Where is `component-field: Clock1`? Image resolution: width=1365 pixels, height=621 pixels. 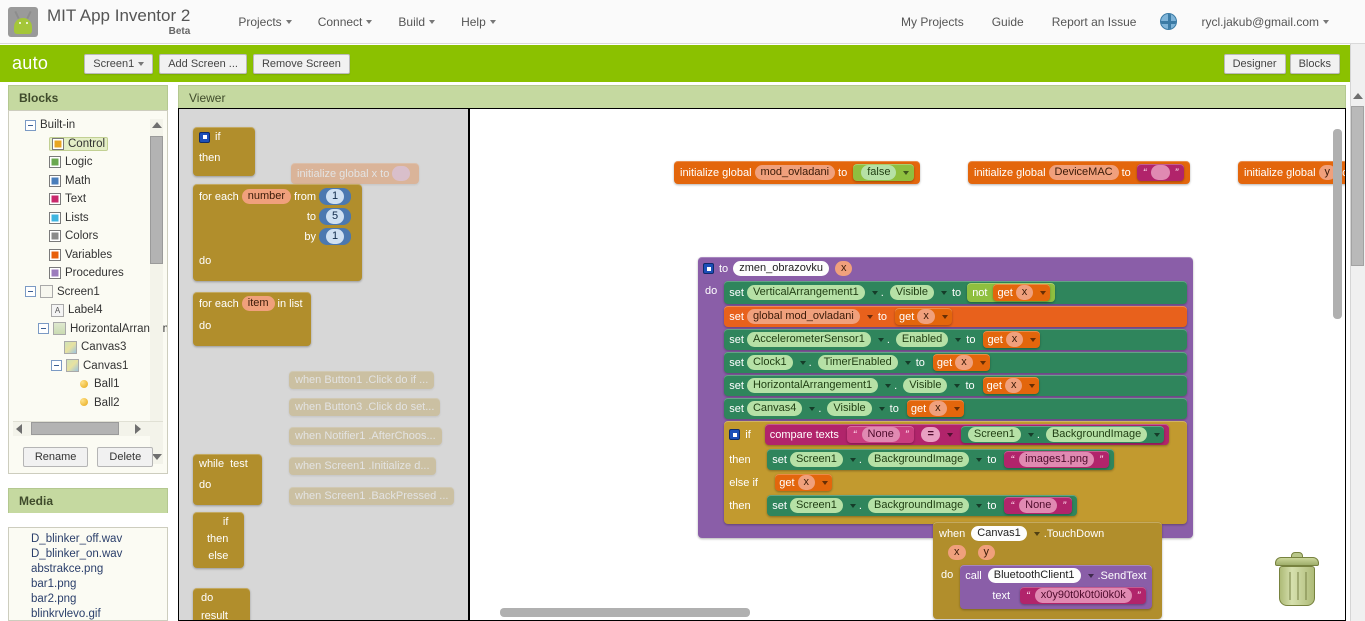
component-field: Clock1 is located at coordinates (769, 362).